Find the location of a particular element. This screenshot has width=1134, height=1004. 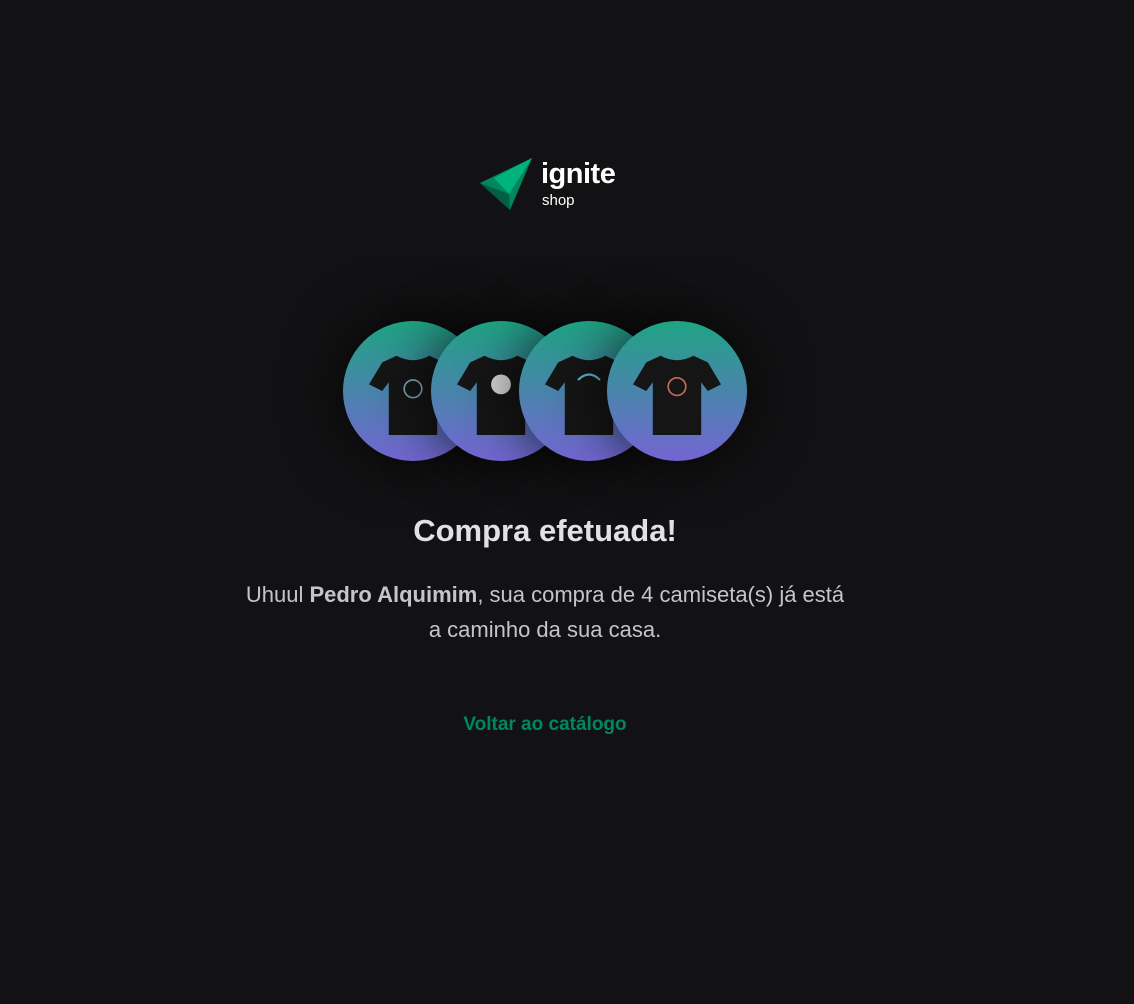

product-image is located at coordinates (677, 391).